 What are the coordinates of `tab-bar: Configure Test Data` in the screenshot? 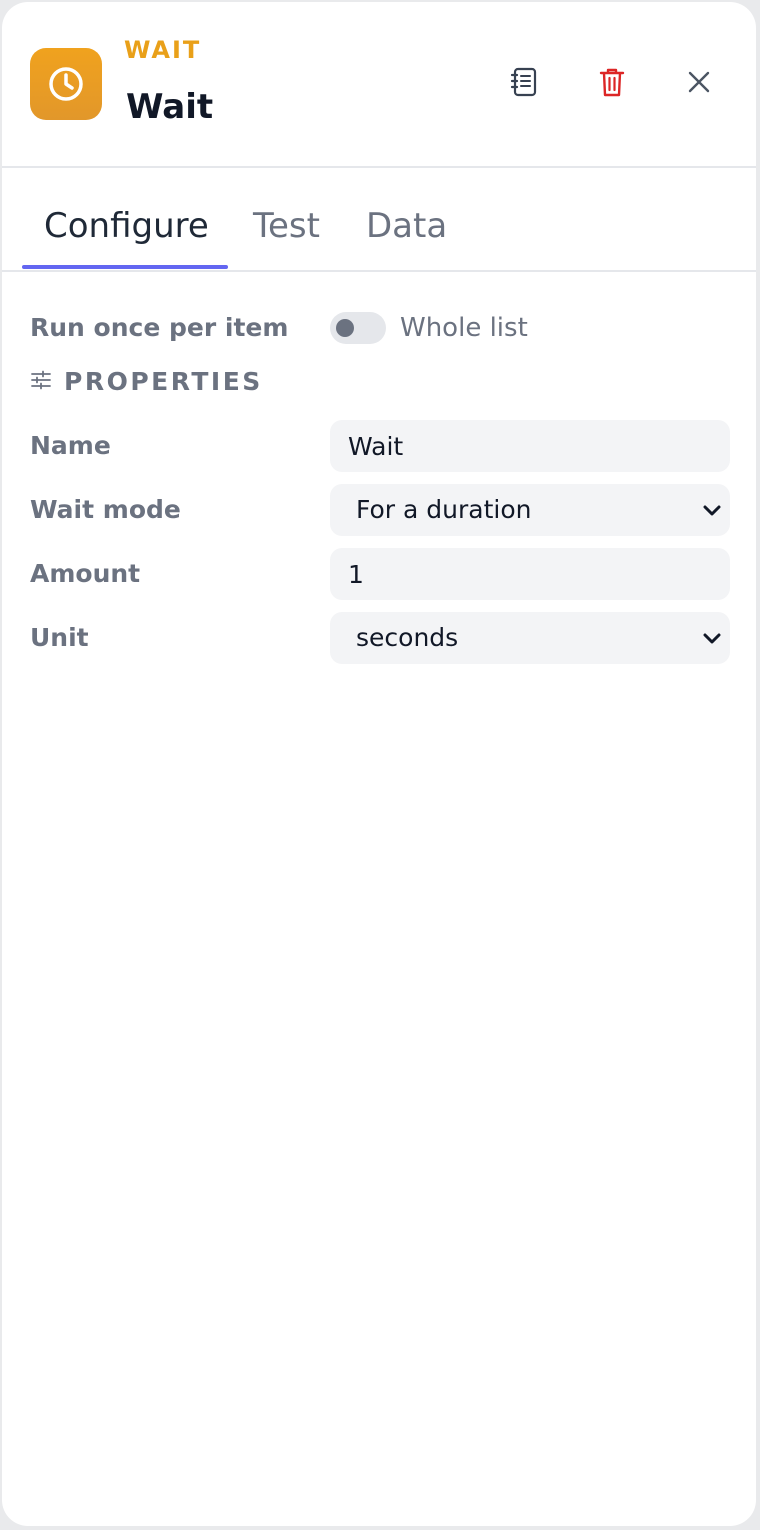 It's located at (379, 220).